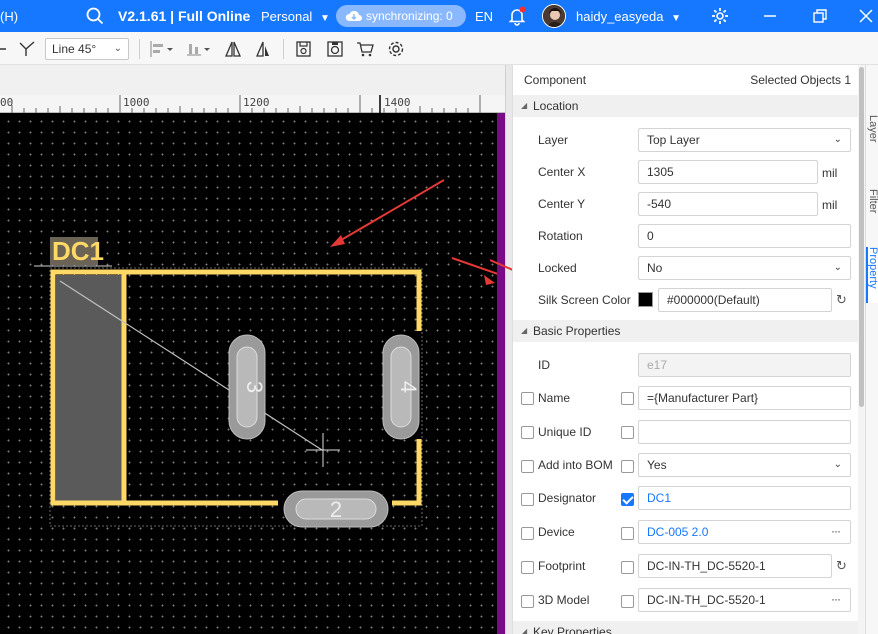  I want to click on center-y-label: Center Y, so click(562, 204).